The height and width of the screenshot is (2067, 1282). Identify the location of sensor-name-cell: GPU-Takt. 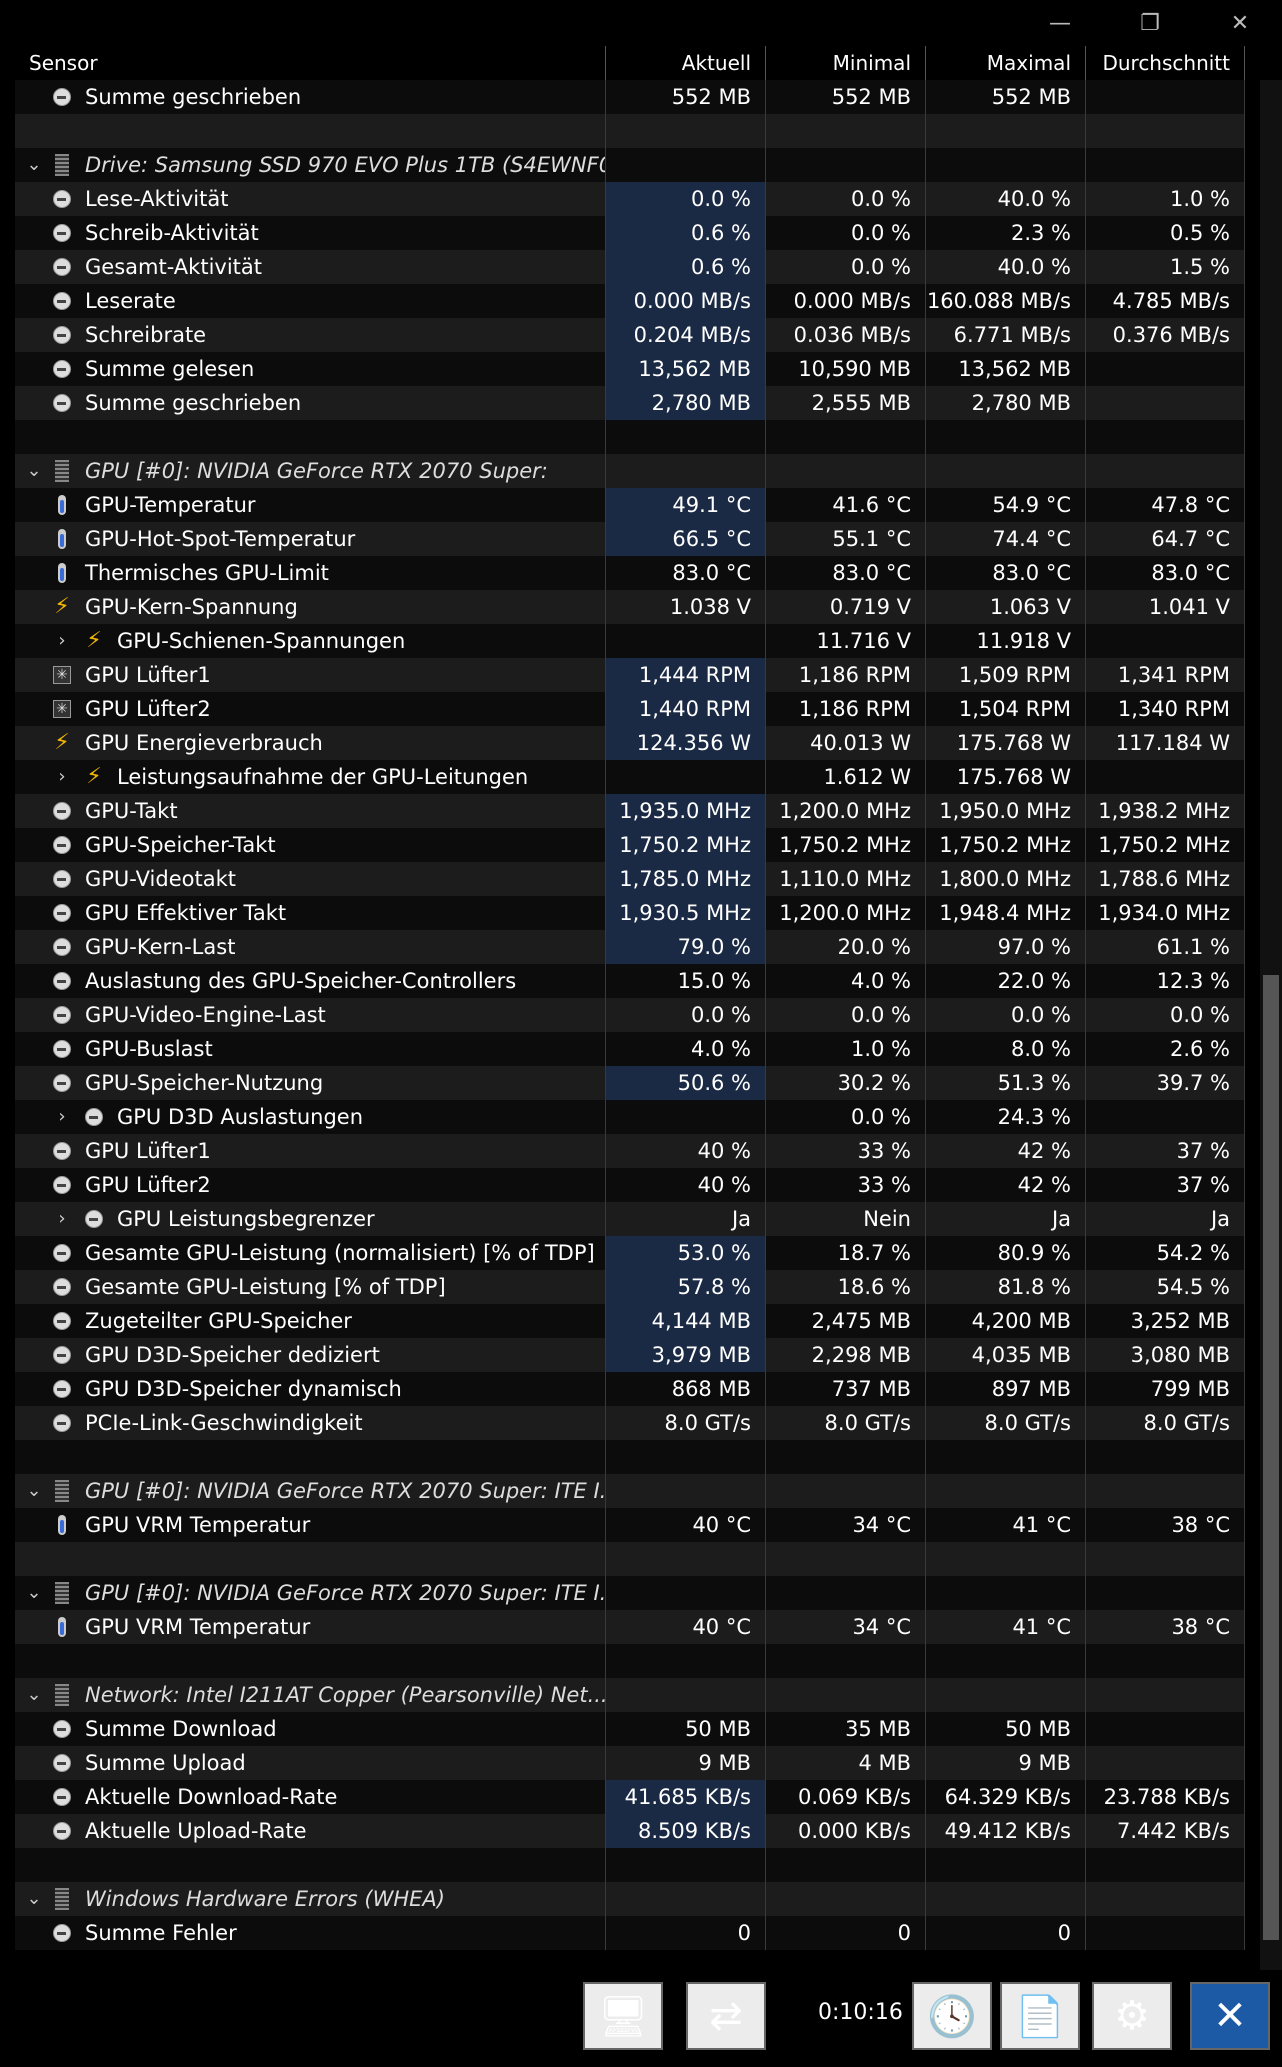
(310, 811).